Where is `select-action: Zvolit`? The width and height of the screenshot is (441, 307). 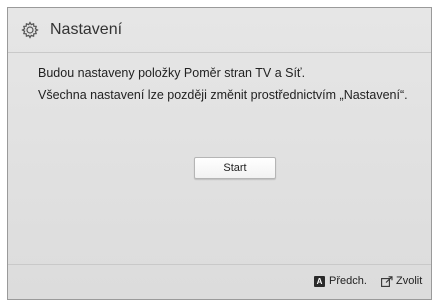 select-action: Zvolit is located at coordinates (401, 281).